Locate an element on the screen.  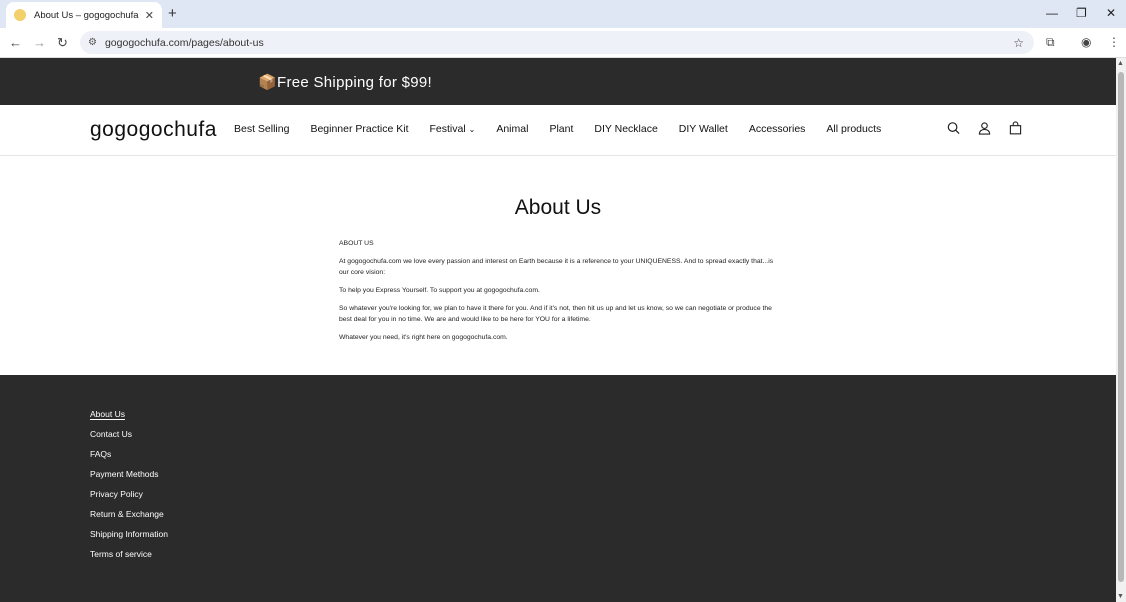
new-tab-icon: + is located at coordinates (172, 13).